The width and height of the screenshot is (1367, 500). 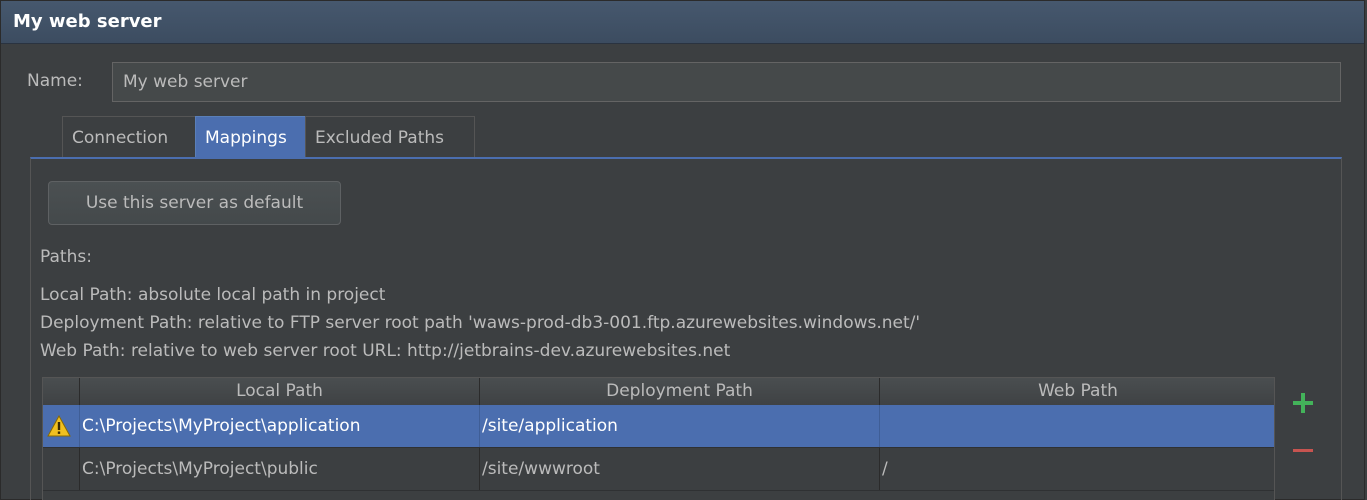 I want to click on tab-mappings: Mappings, so click(x=250, y=137).